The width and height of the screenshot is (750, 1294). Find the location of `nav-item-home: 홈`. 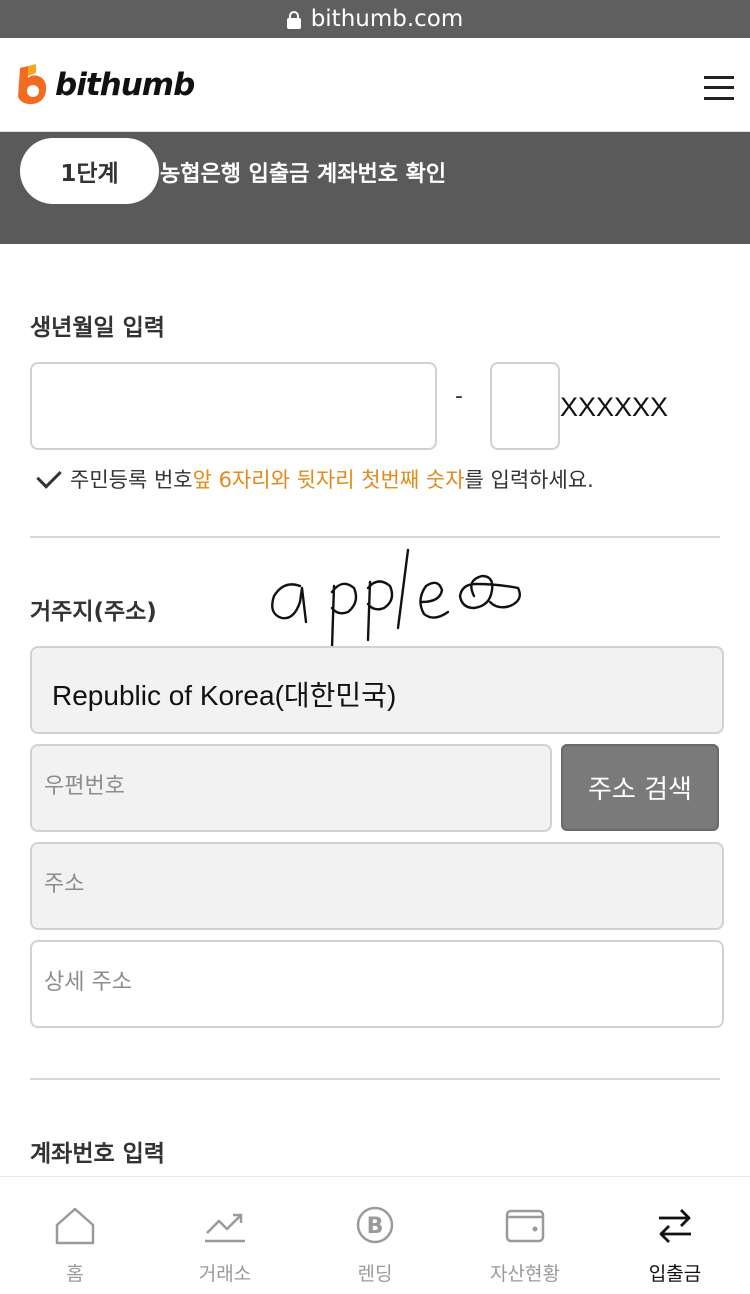

nav-item-home: 홈 is located at coordinates (75, 1235).